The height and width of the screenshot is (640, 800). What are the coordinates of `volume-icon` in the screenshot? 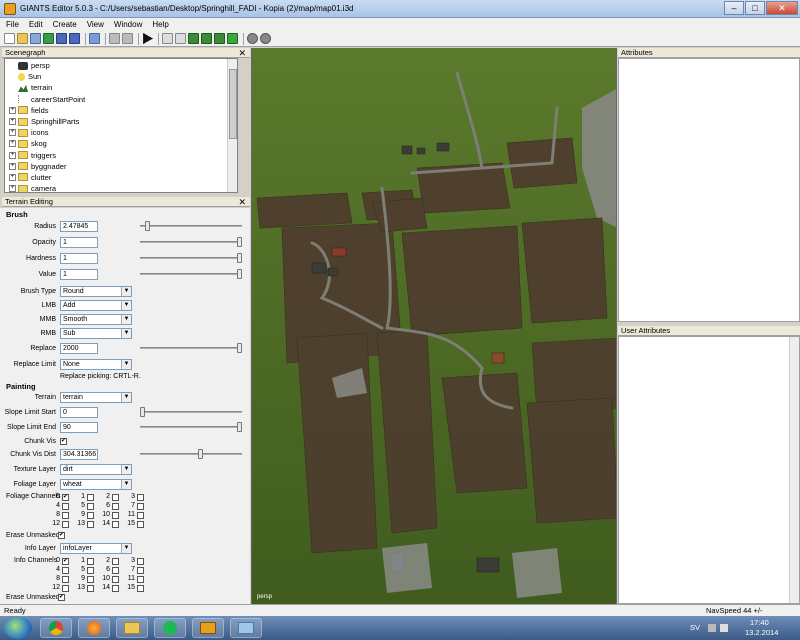 It's located at (724, 628).